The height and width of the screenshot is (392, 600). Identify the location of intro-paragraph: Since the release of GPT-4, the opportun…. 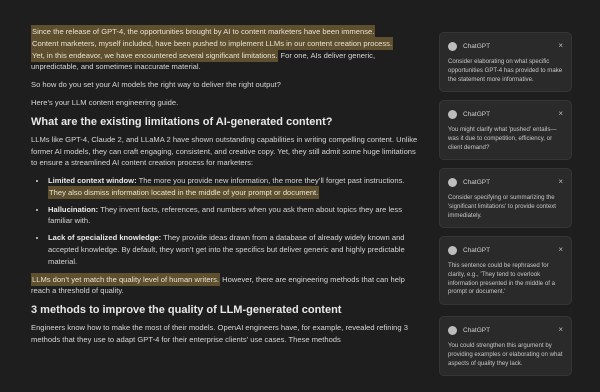
(225, 49).